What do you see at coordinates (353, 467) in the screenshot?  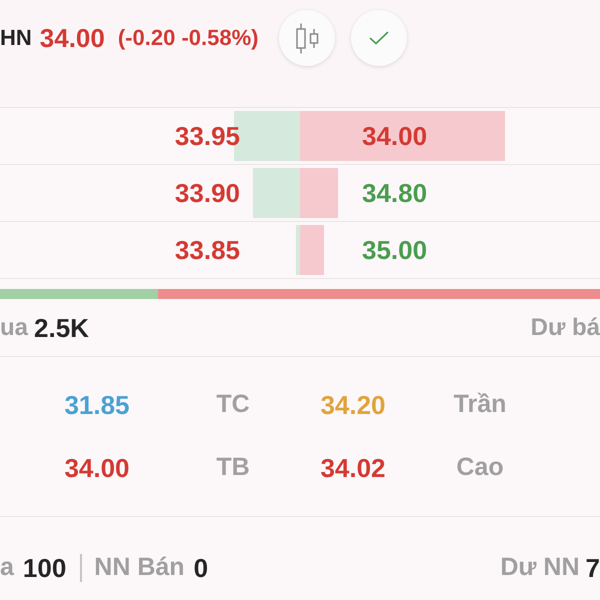 I see `stat-value: 34.02` at bounding box center [353, 467].